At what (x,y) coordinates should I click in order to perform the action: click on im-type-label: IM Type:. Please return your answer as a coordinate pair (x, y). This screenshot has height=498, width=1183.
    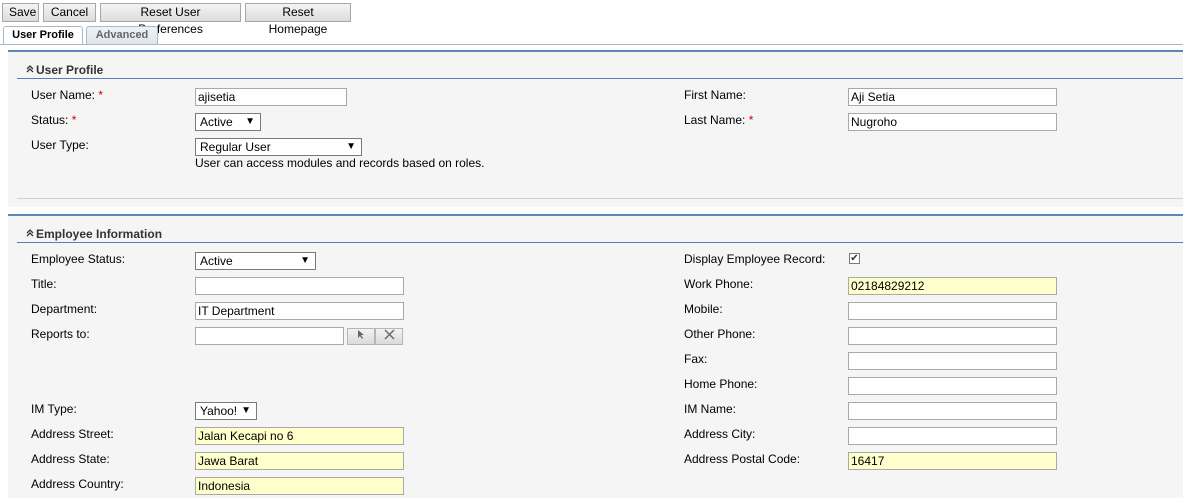
    Looking at the image, I should click on (54, 409).